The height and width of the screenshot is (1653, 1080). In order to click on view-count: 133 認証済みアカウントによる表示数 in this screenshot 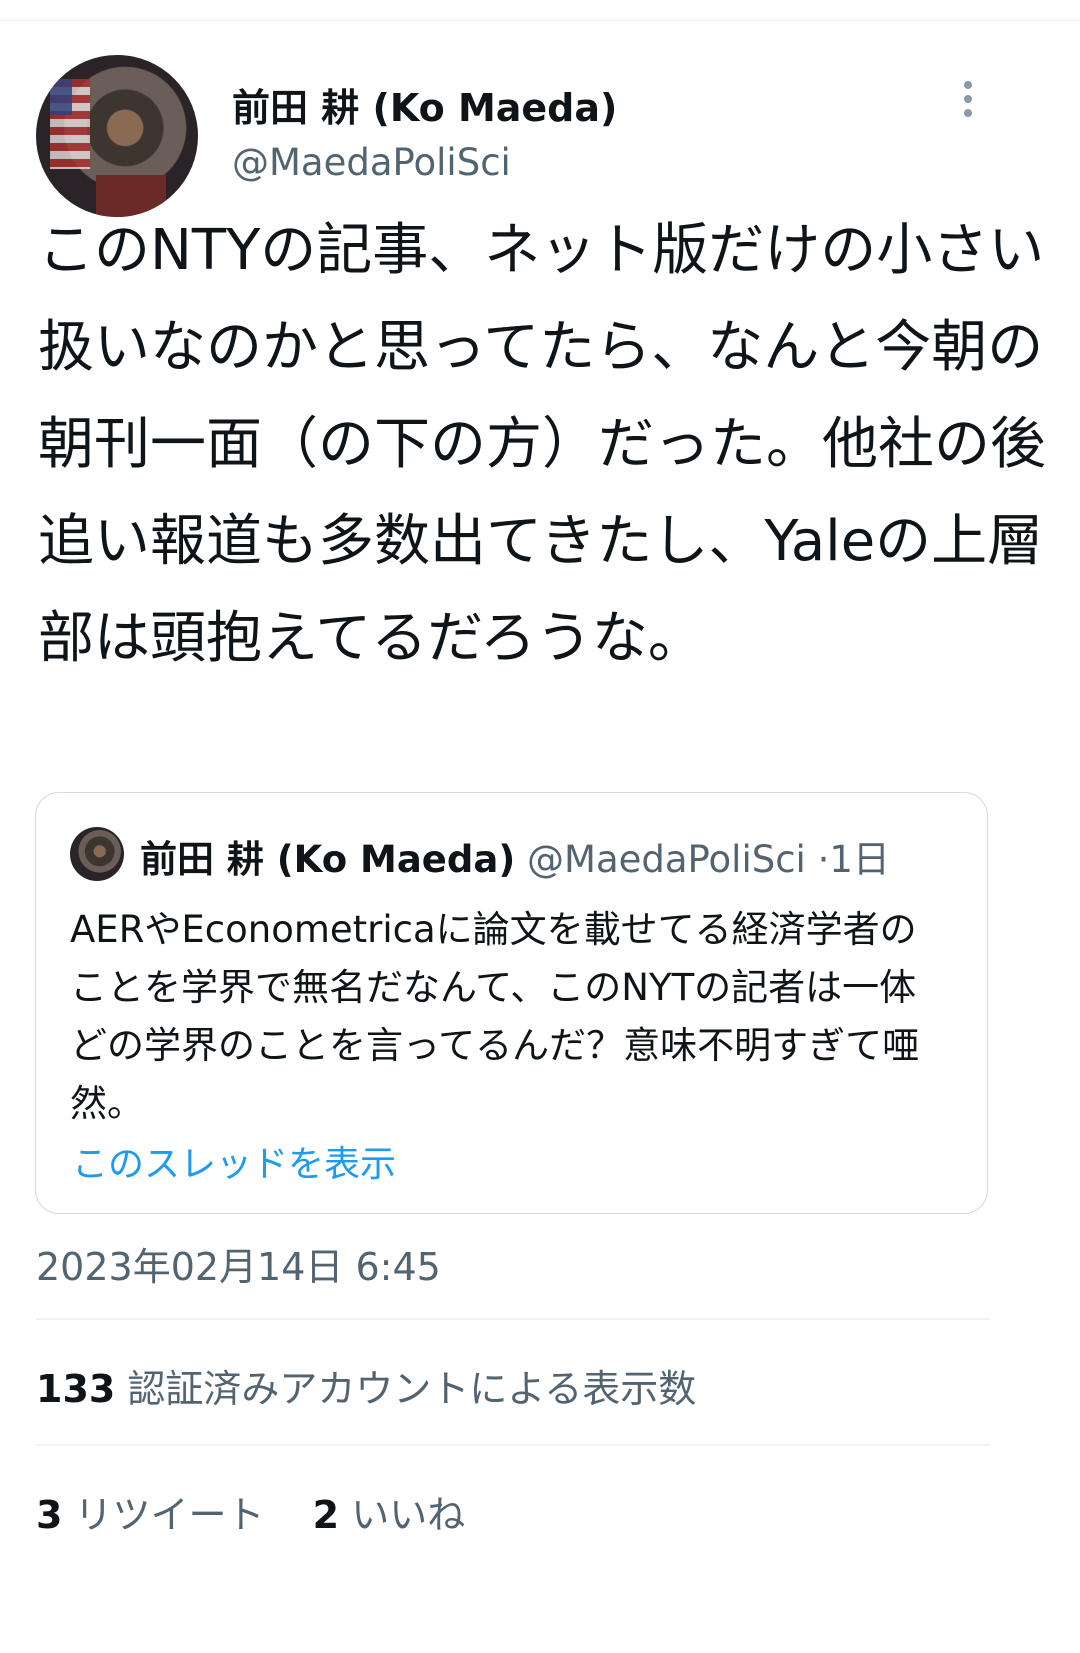, I will do `click(366, 1385)`.